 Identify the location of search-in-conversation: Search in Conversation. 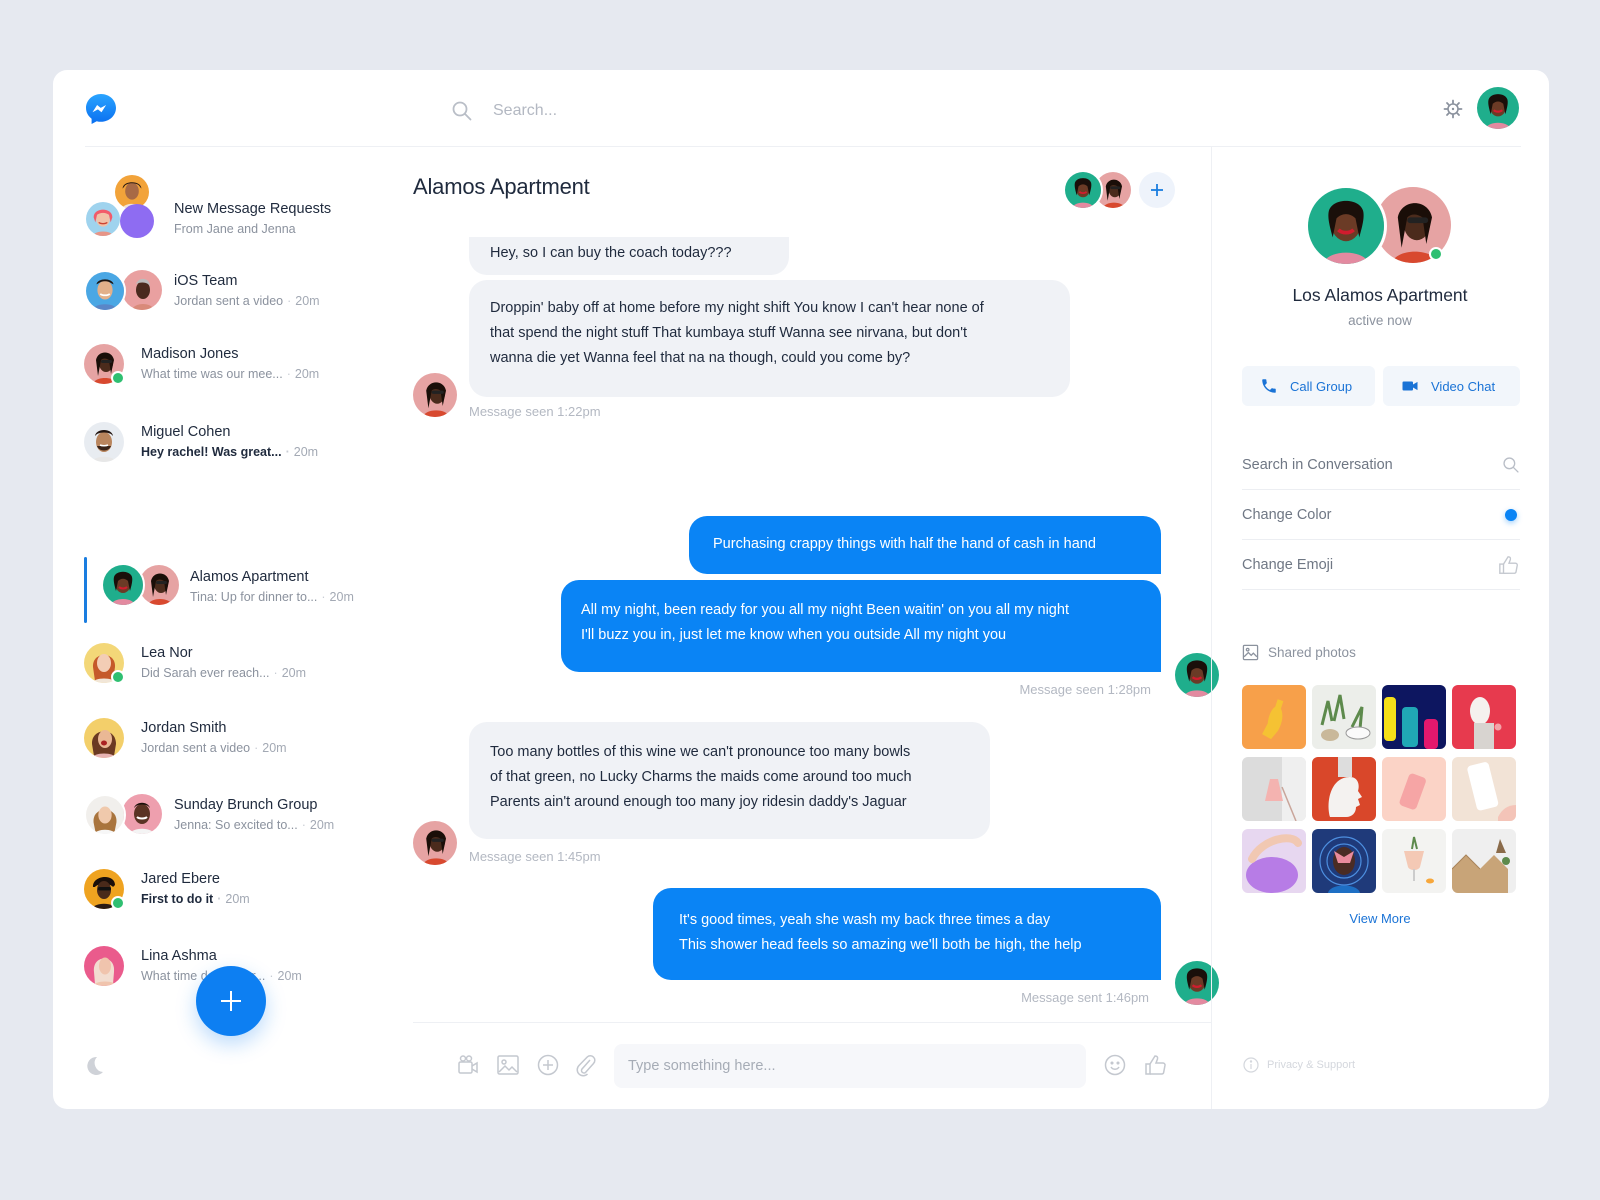
(1381, 465).